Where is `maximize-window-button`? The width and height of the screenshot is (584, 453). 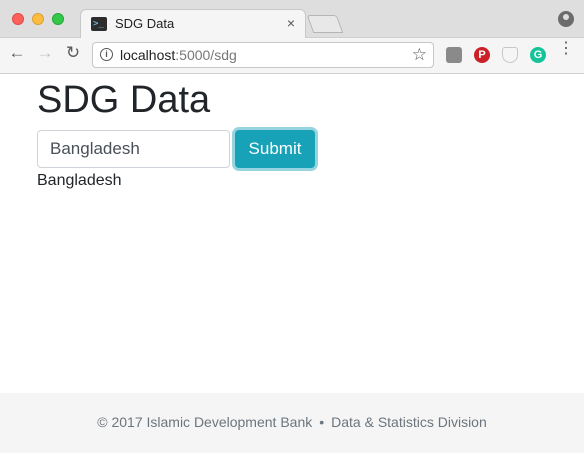
maximize-window-button is located at coordinates (58, 19).